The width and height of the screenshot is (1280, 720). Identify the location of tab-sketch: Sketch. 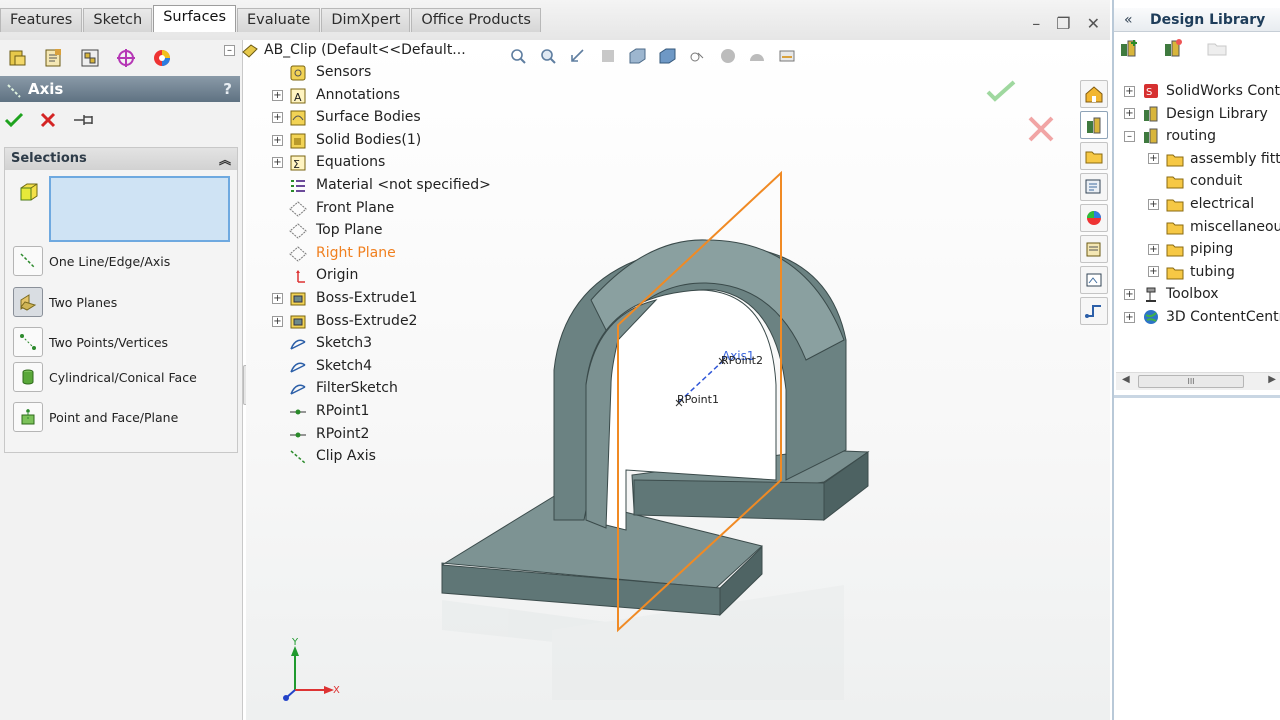
(118, 20).